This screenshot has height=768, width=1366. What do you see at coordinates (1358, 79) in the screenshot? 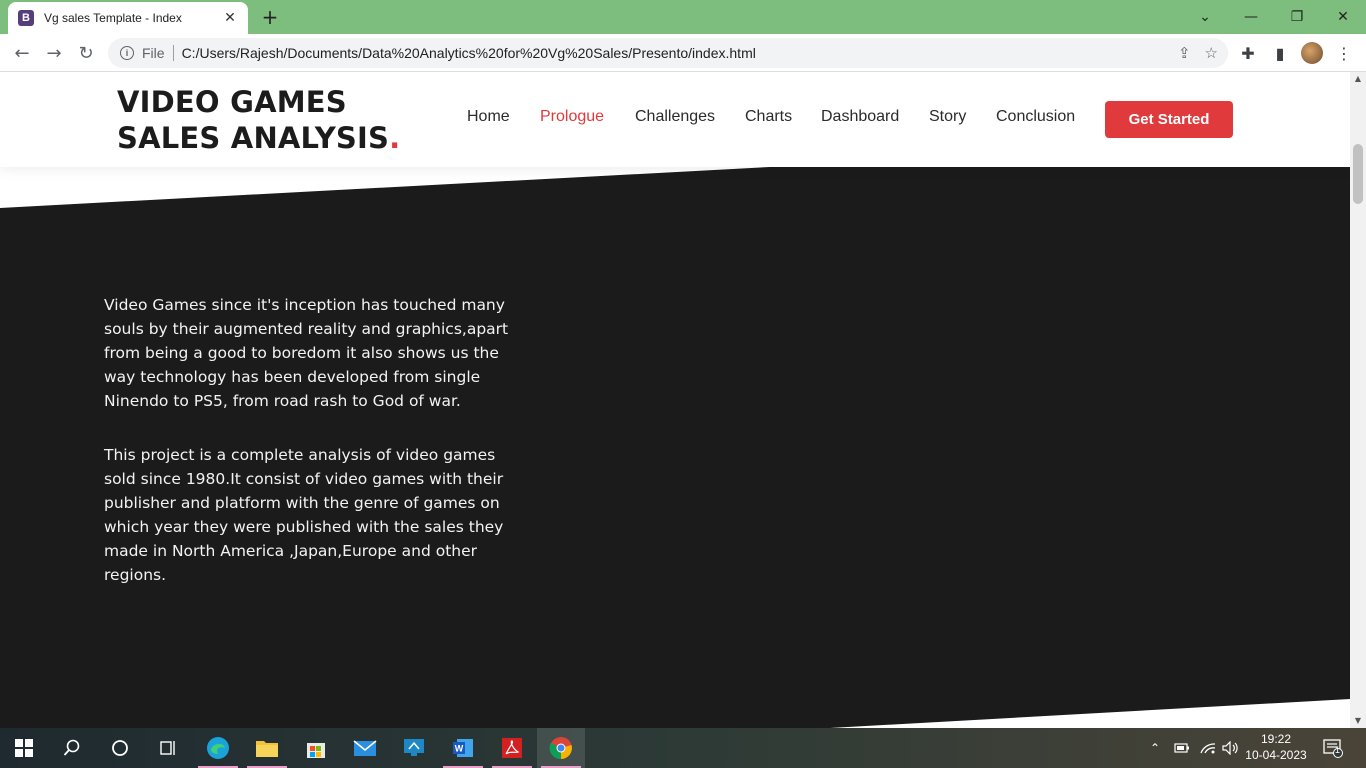
I see `scroll-up-icon: ▲` at bounding box center [1358, 79].